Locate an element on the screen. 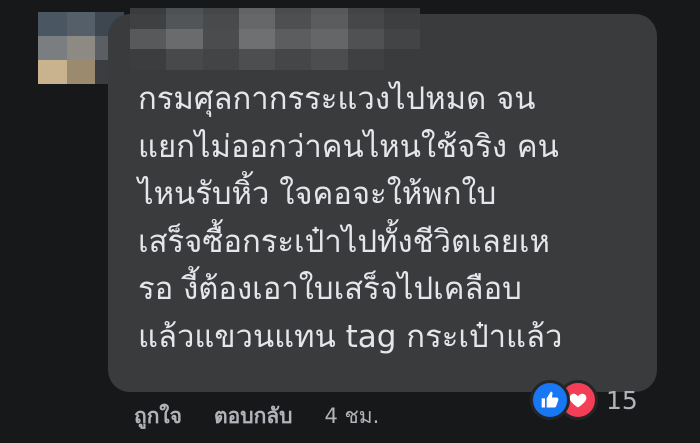  comment-line: กรมศุลกากรระแวงไปหมด จน is located at coordinates (337, 99).